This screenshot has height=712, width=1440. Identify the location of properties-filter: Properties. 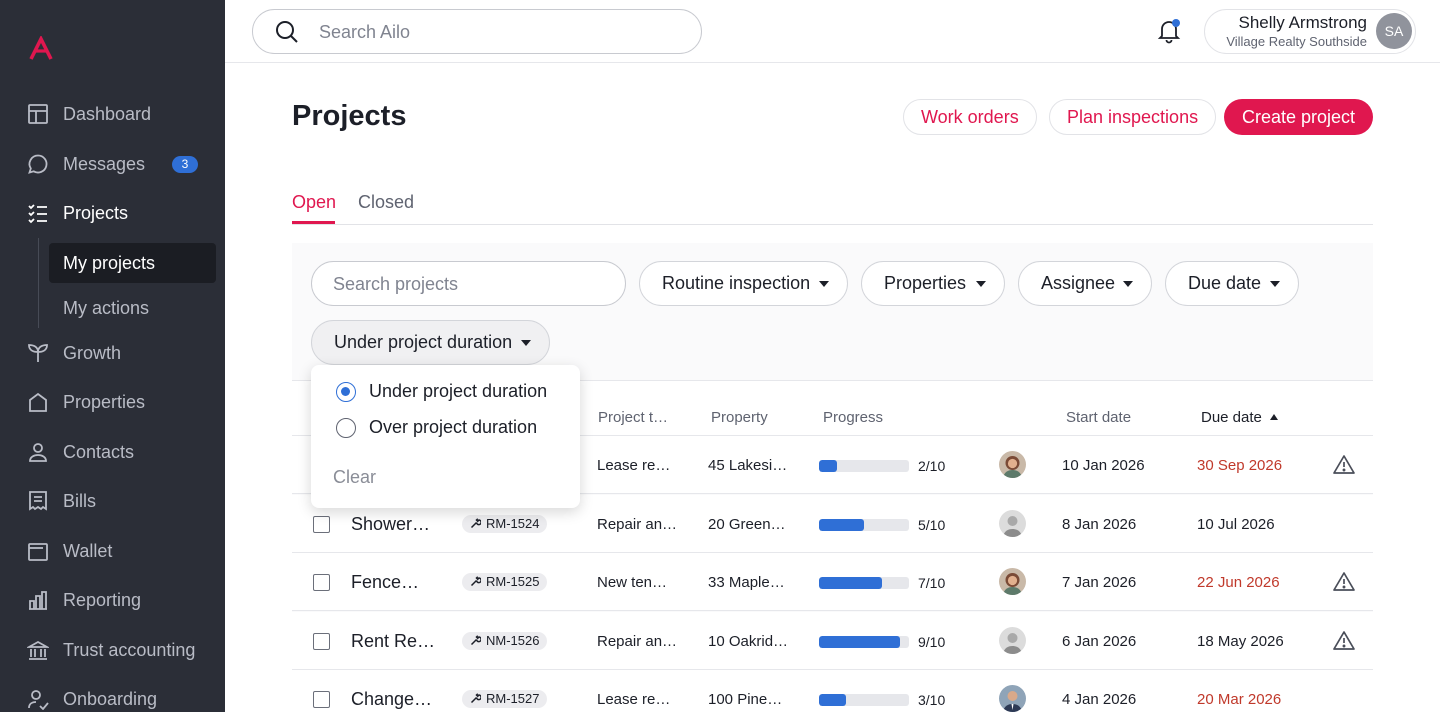
(933, 283).